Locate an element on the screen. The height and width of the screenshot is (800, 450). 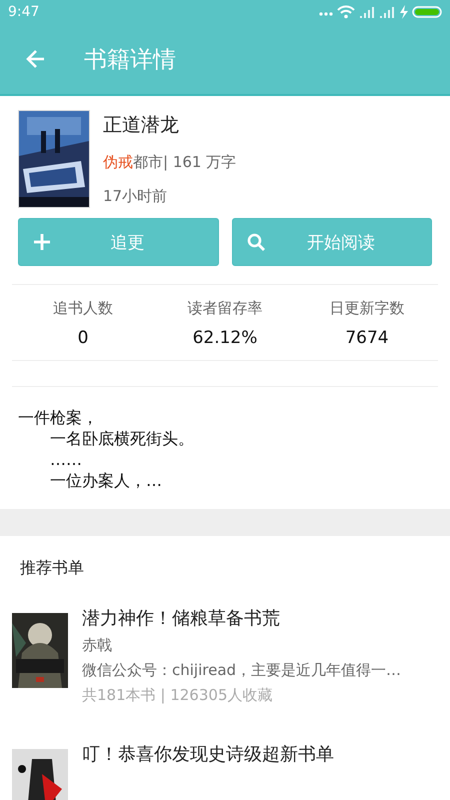
stat-value: 7674 is located at coordinates (367, 338).